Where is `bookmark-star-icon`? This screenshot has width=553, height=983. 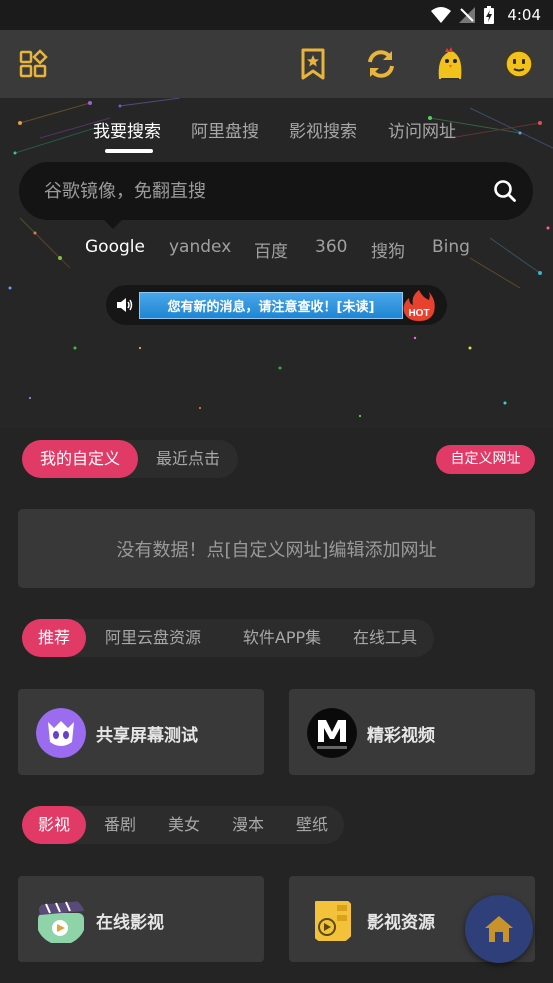 bookmark-star-icon is located at coordinates (313, 64).